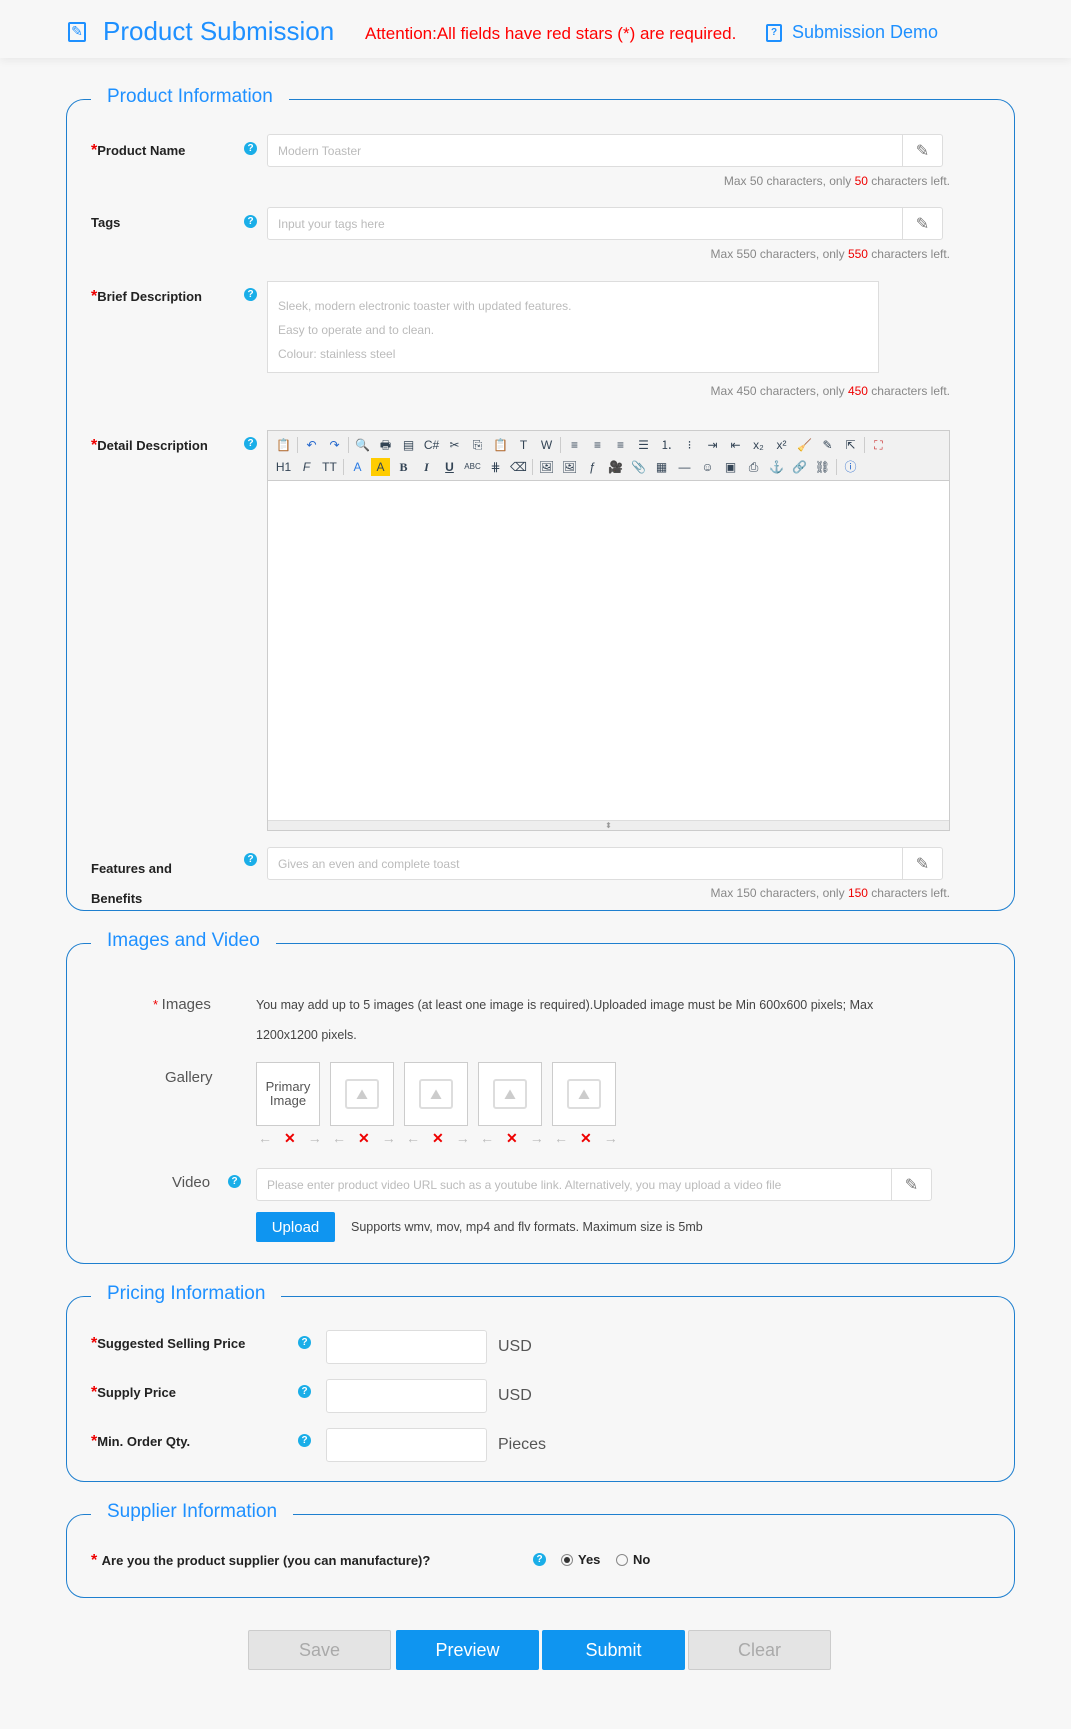 The width and height of the screenshot is (1071, 1729). I want to click on justify-icon: ☰, so click(643, 445).